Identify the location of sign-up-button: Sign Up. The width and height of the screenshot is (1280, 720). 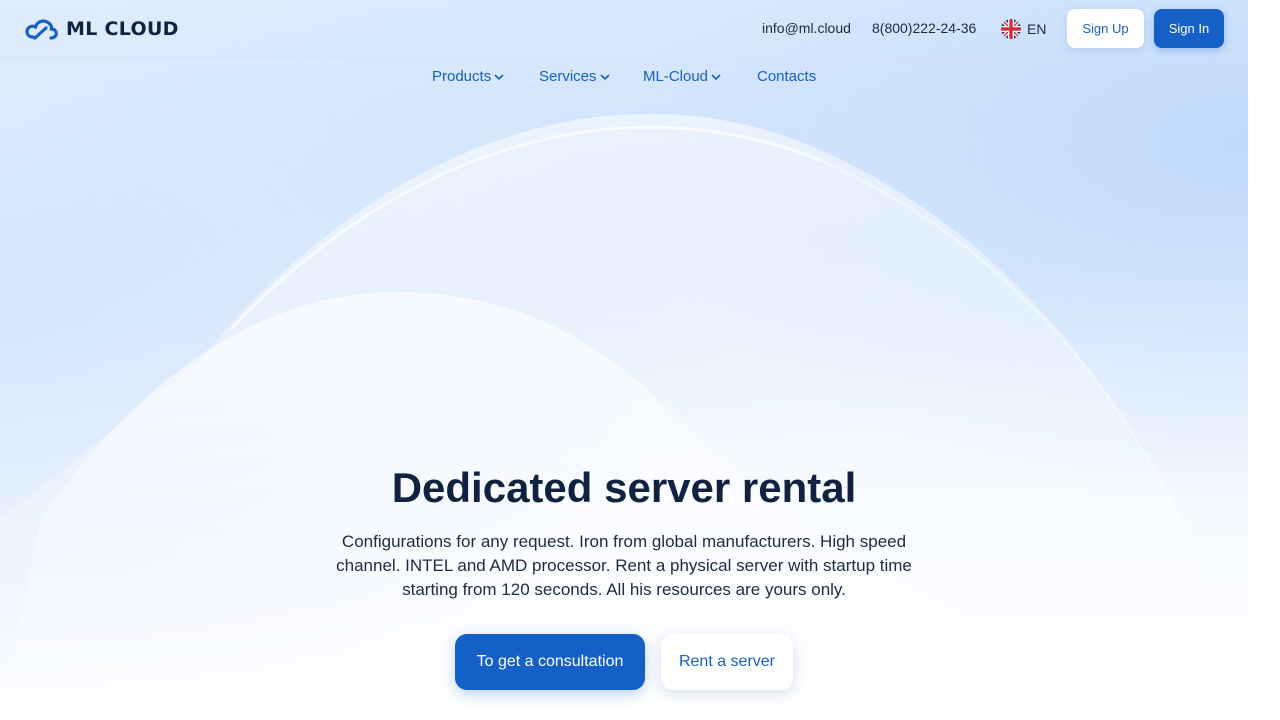
(1105, 28).